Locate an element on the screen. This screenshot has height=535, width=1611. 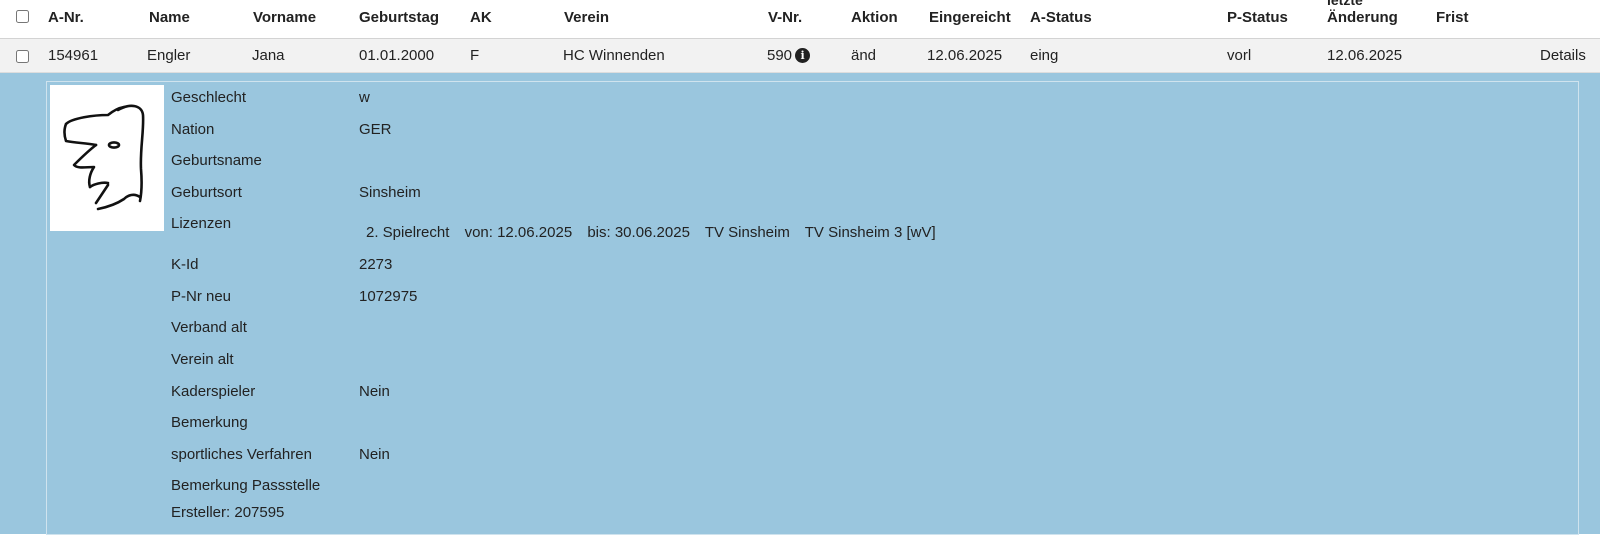
label-lizenzen: Lizenzen is located at coordinates (201, 223).